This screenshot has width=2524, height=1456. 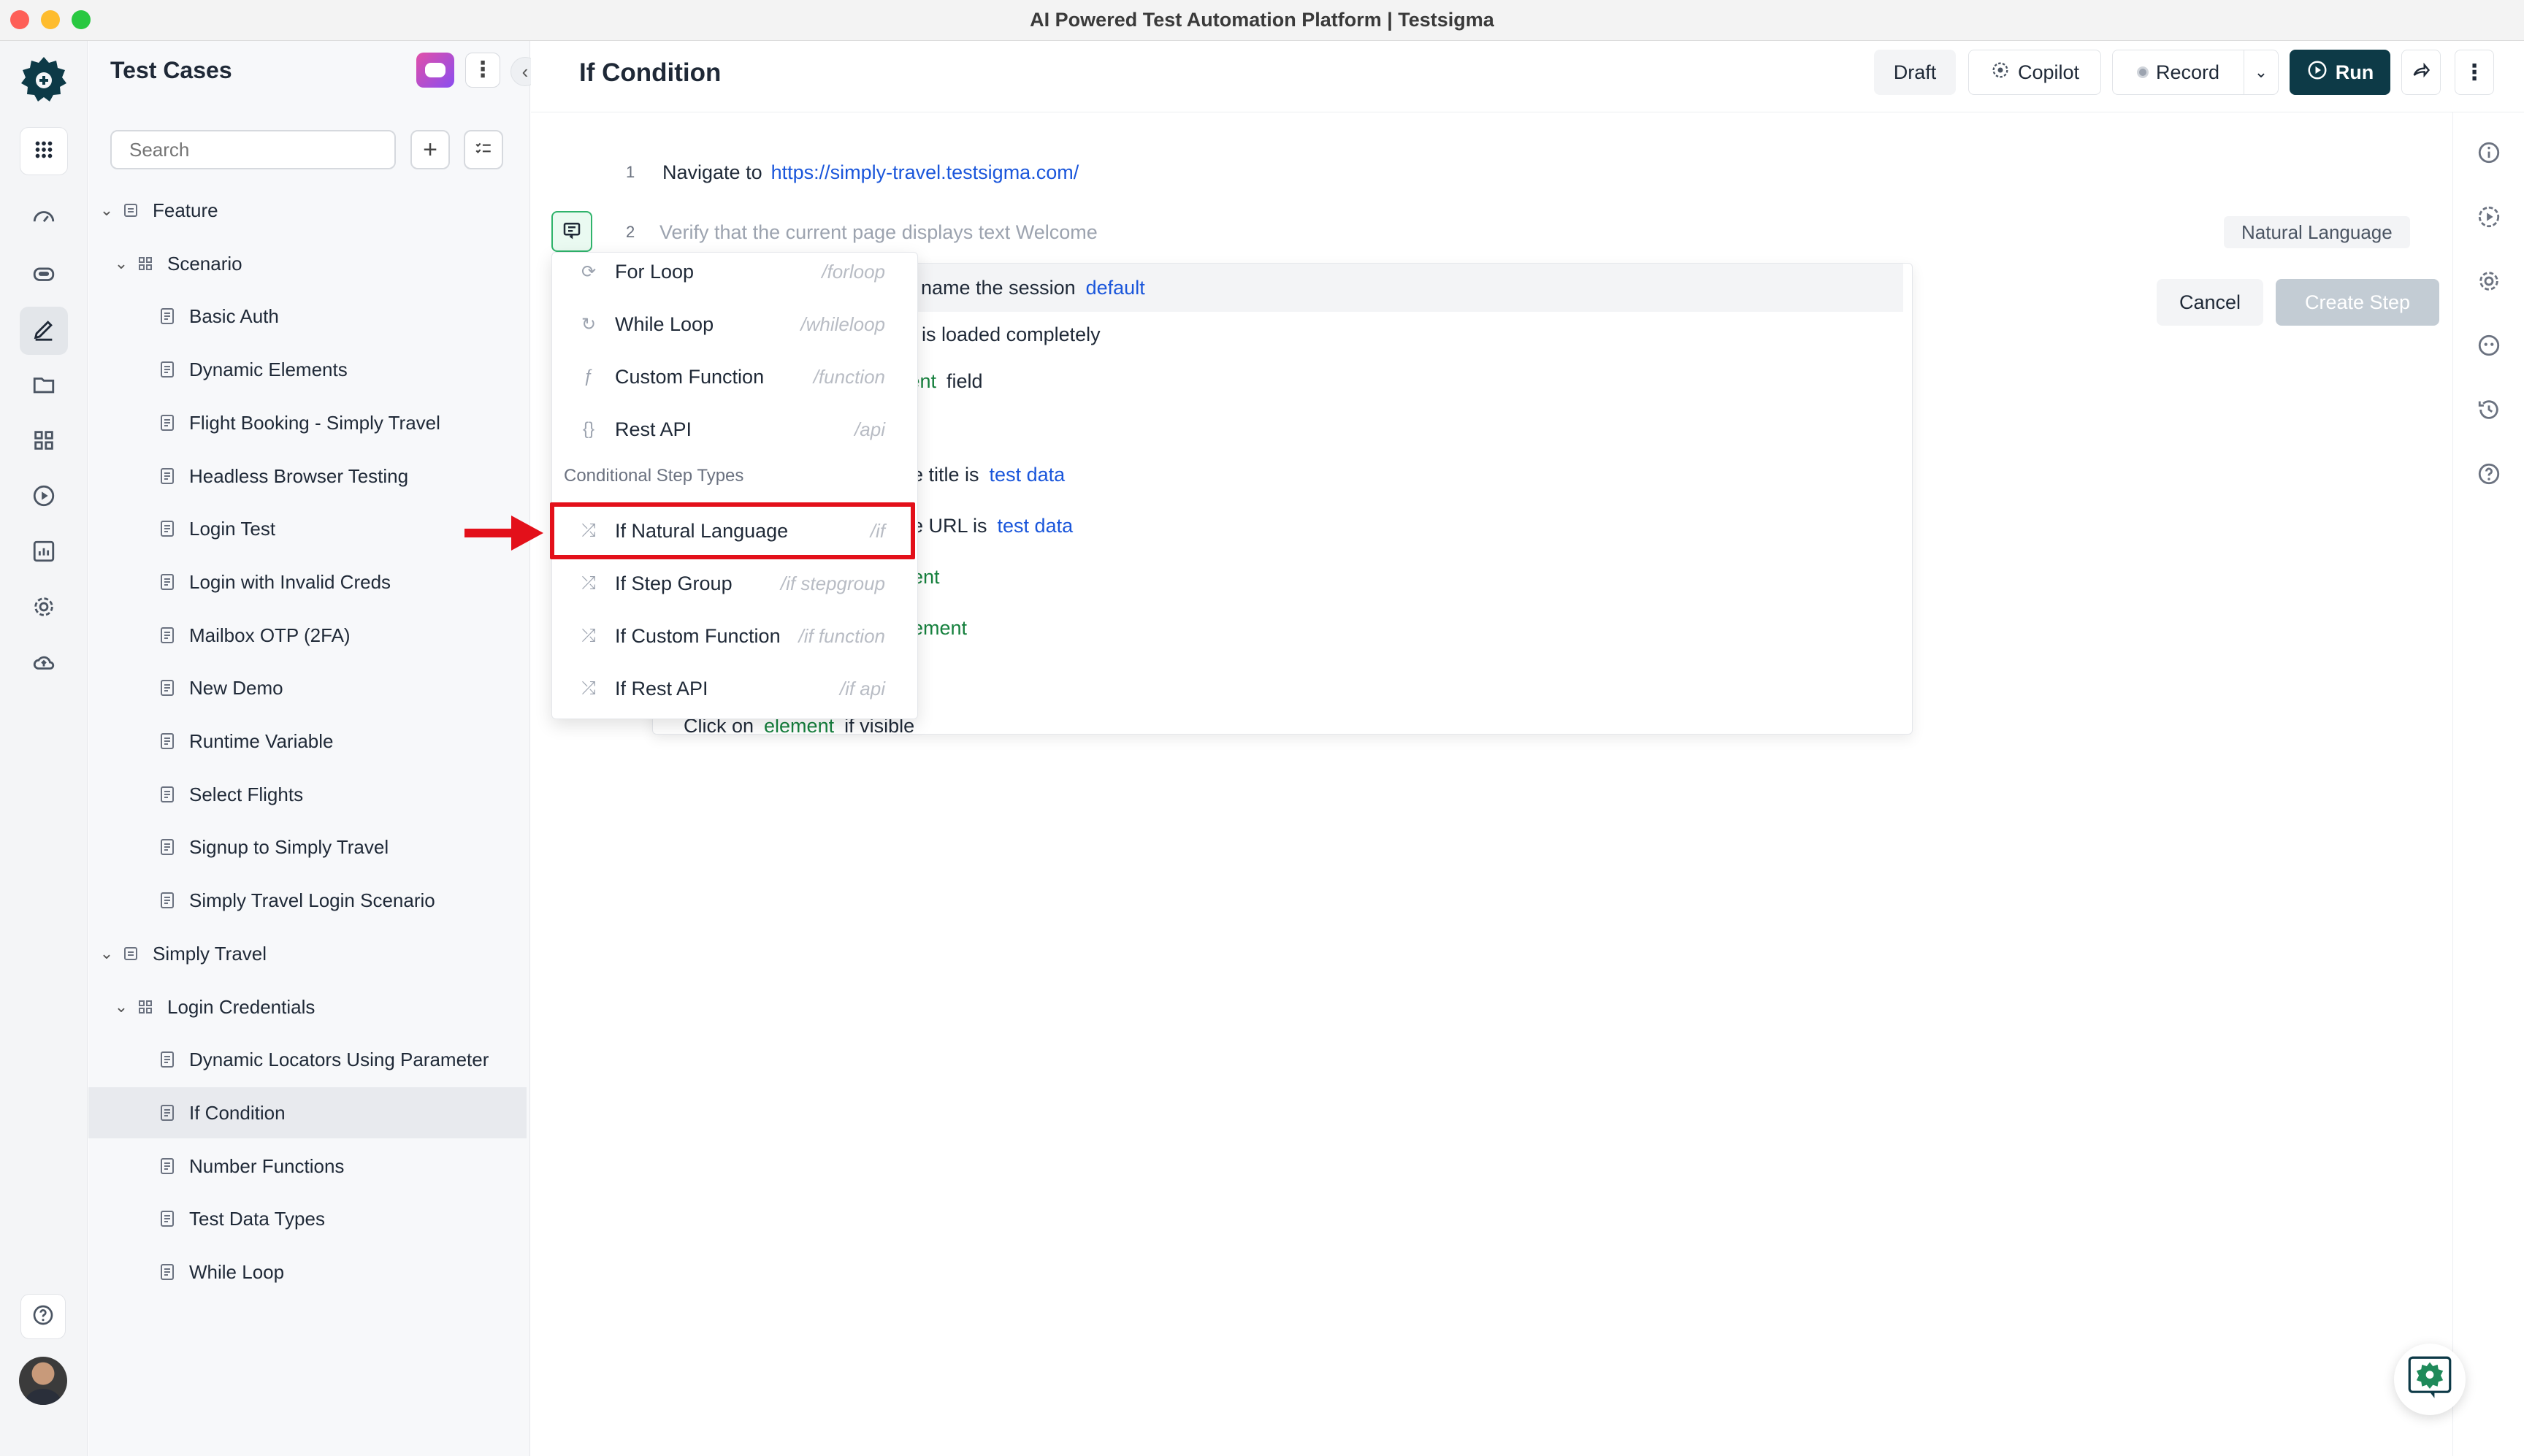 What do you see at coordinates (734, 324) in the screenshot?
I see `menu-item-while-loop: ↻ While Loop/whileloop` at bounding box center [734, 324].